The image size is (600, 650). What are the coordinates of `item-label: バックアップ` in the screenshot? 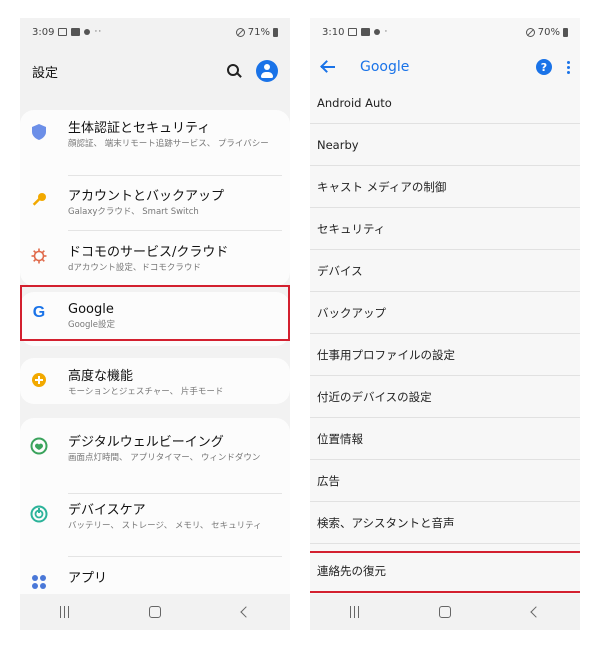 It's located at (351, 312).